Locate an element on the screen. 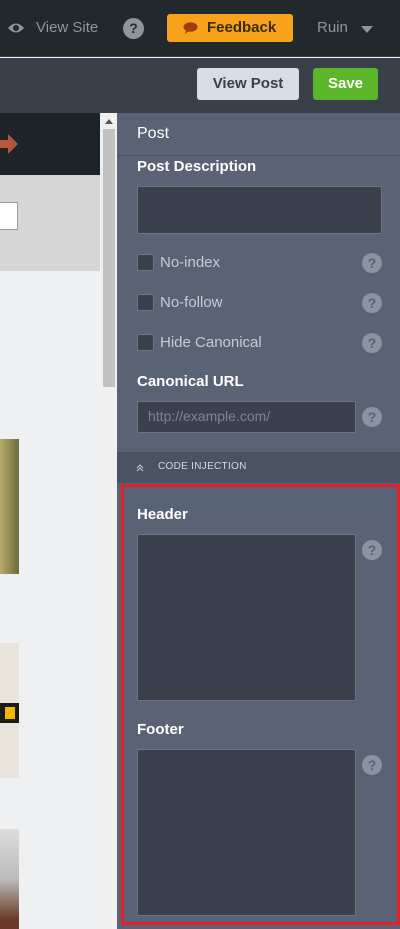 Image resolution: width=400 pixels, height=929 pixels. top-bar: View Site ? Feedback Ruin is located at coordinates (200, 28).